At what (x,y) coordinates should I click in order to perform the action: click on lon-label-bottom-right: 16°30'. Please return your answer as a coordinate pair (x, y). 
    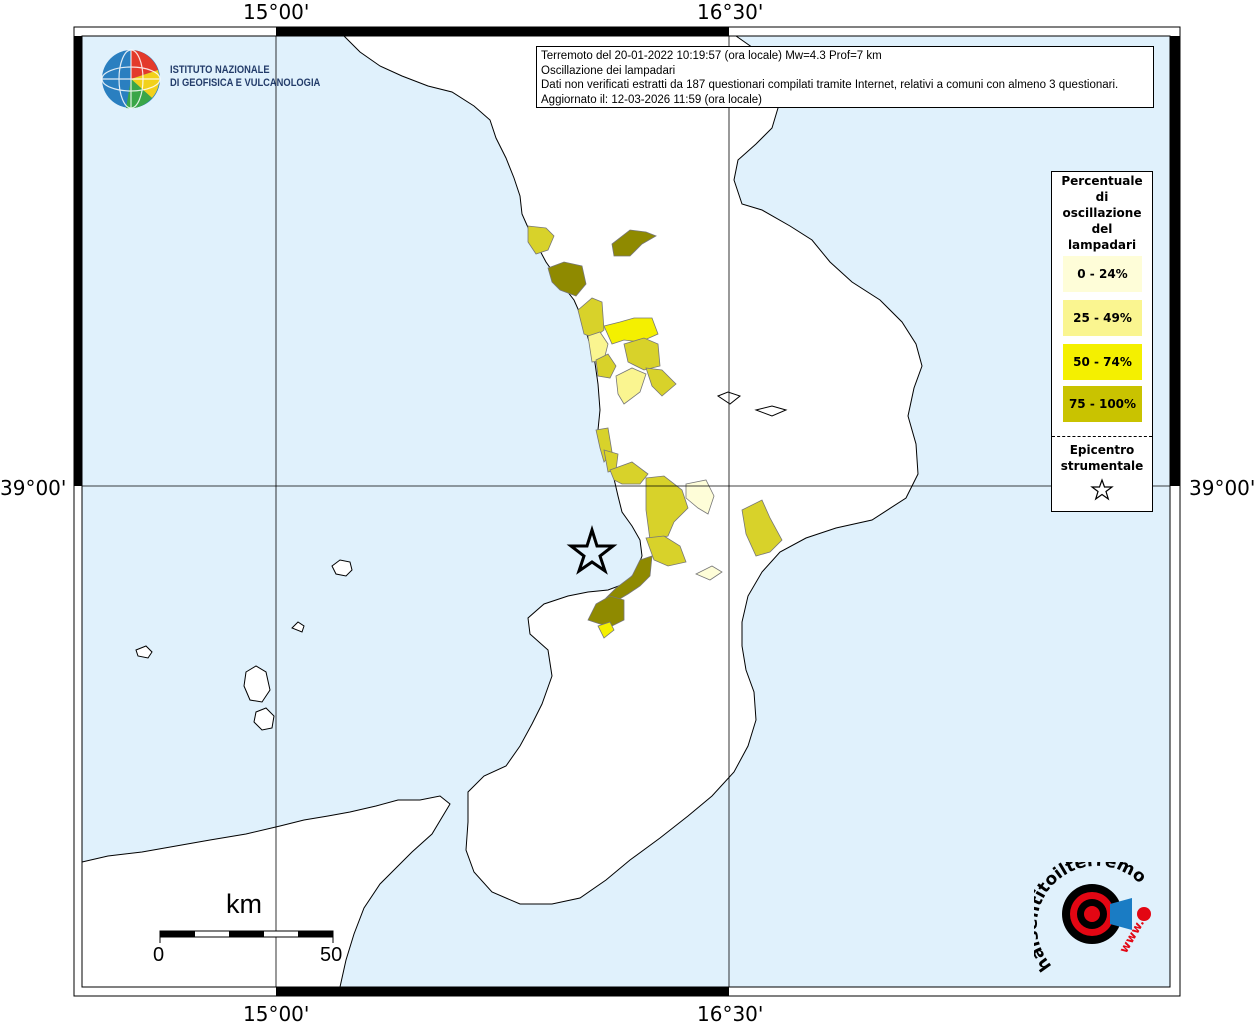
    Looking at the image, I should click on (730, 1014).